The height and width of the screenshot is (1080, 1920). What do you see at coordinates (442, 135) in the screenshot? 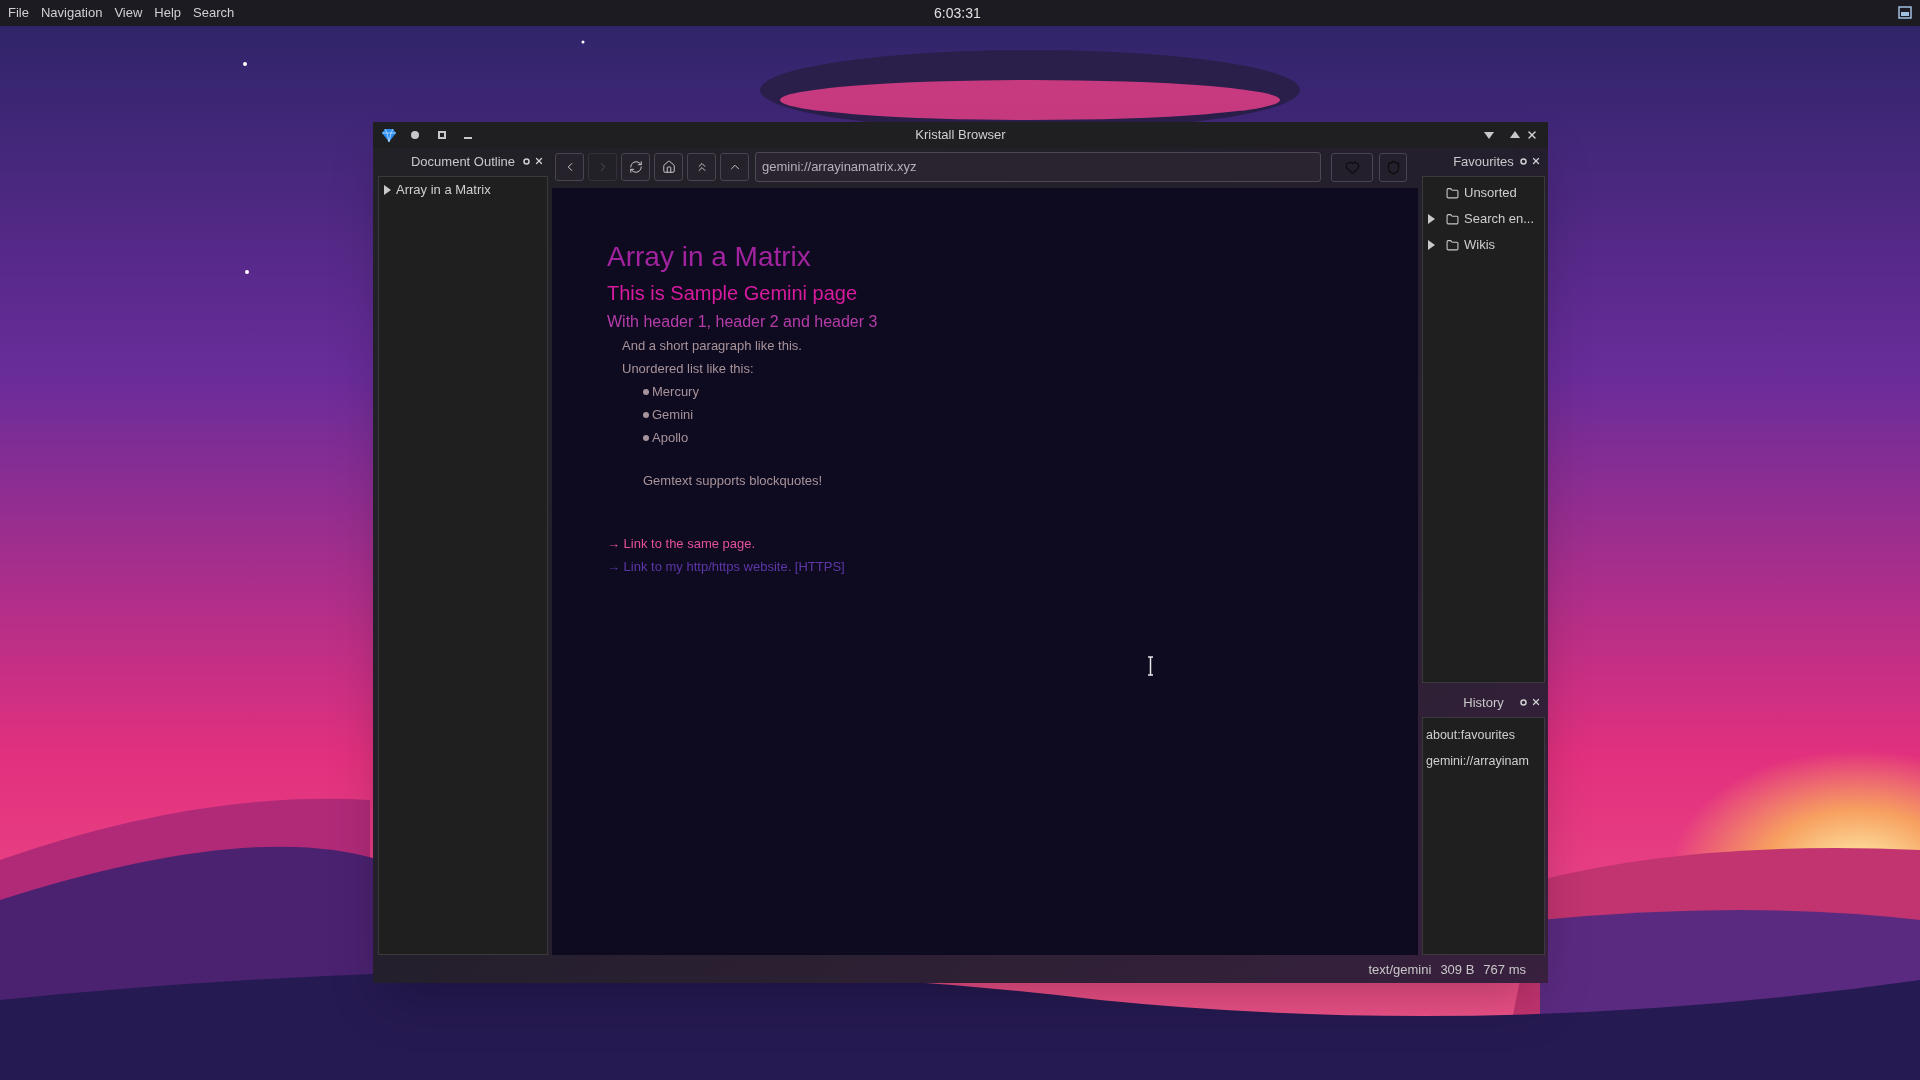
I see `square-icon` at bounding box center [442, 135].